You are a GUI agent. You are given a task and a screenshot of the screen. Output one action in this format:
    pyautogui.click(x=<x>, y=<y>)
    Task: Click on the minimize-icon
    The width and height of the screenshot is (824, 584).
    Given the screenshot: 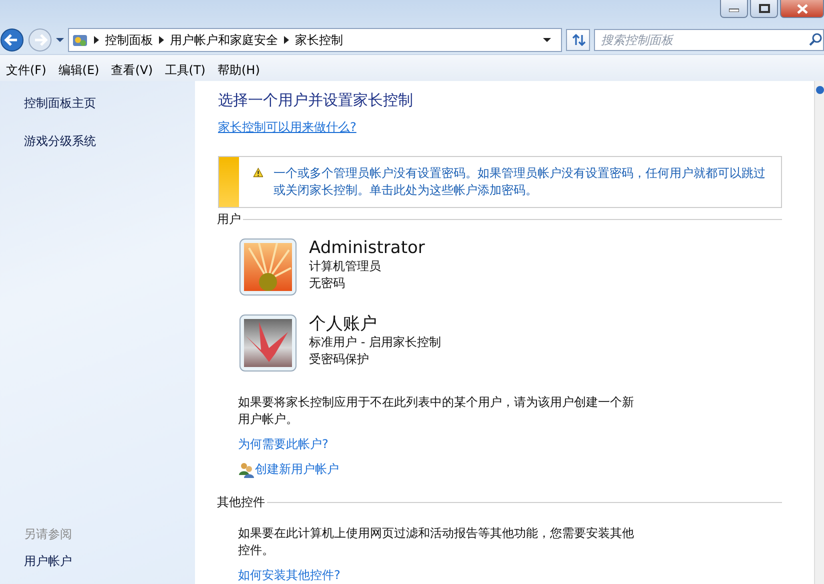 What is the action you would take?
    pyautogui.click(x=734, y=9)
    